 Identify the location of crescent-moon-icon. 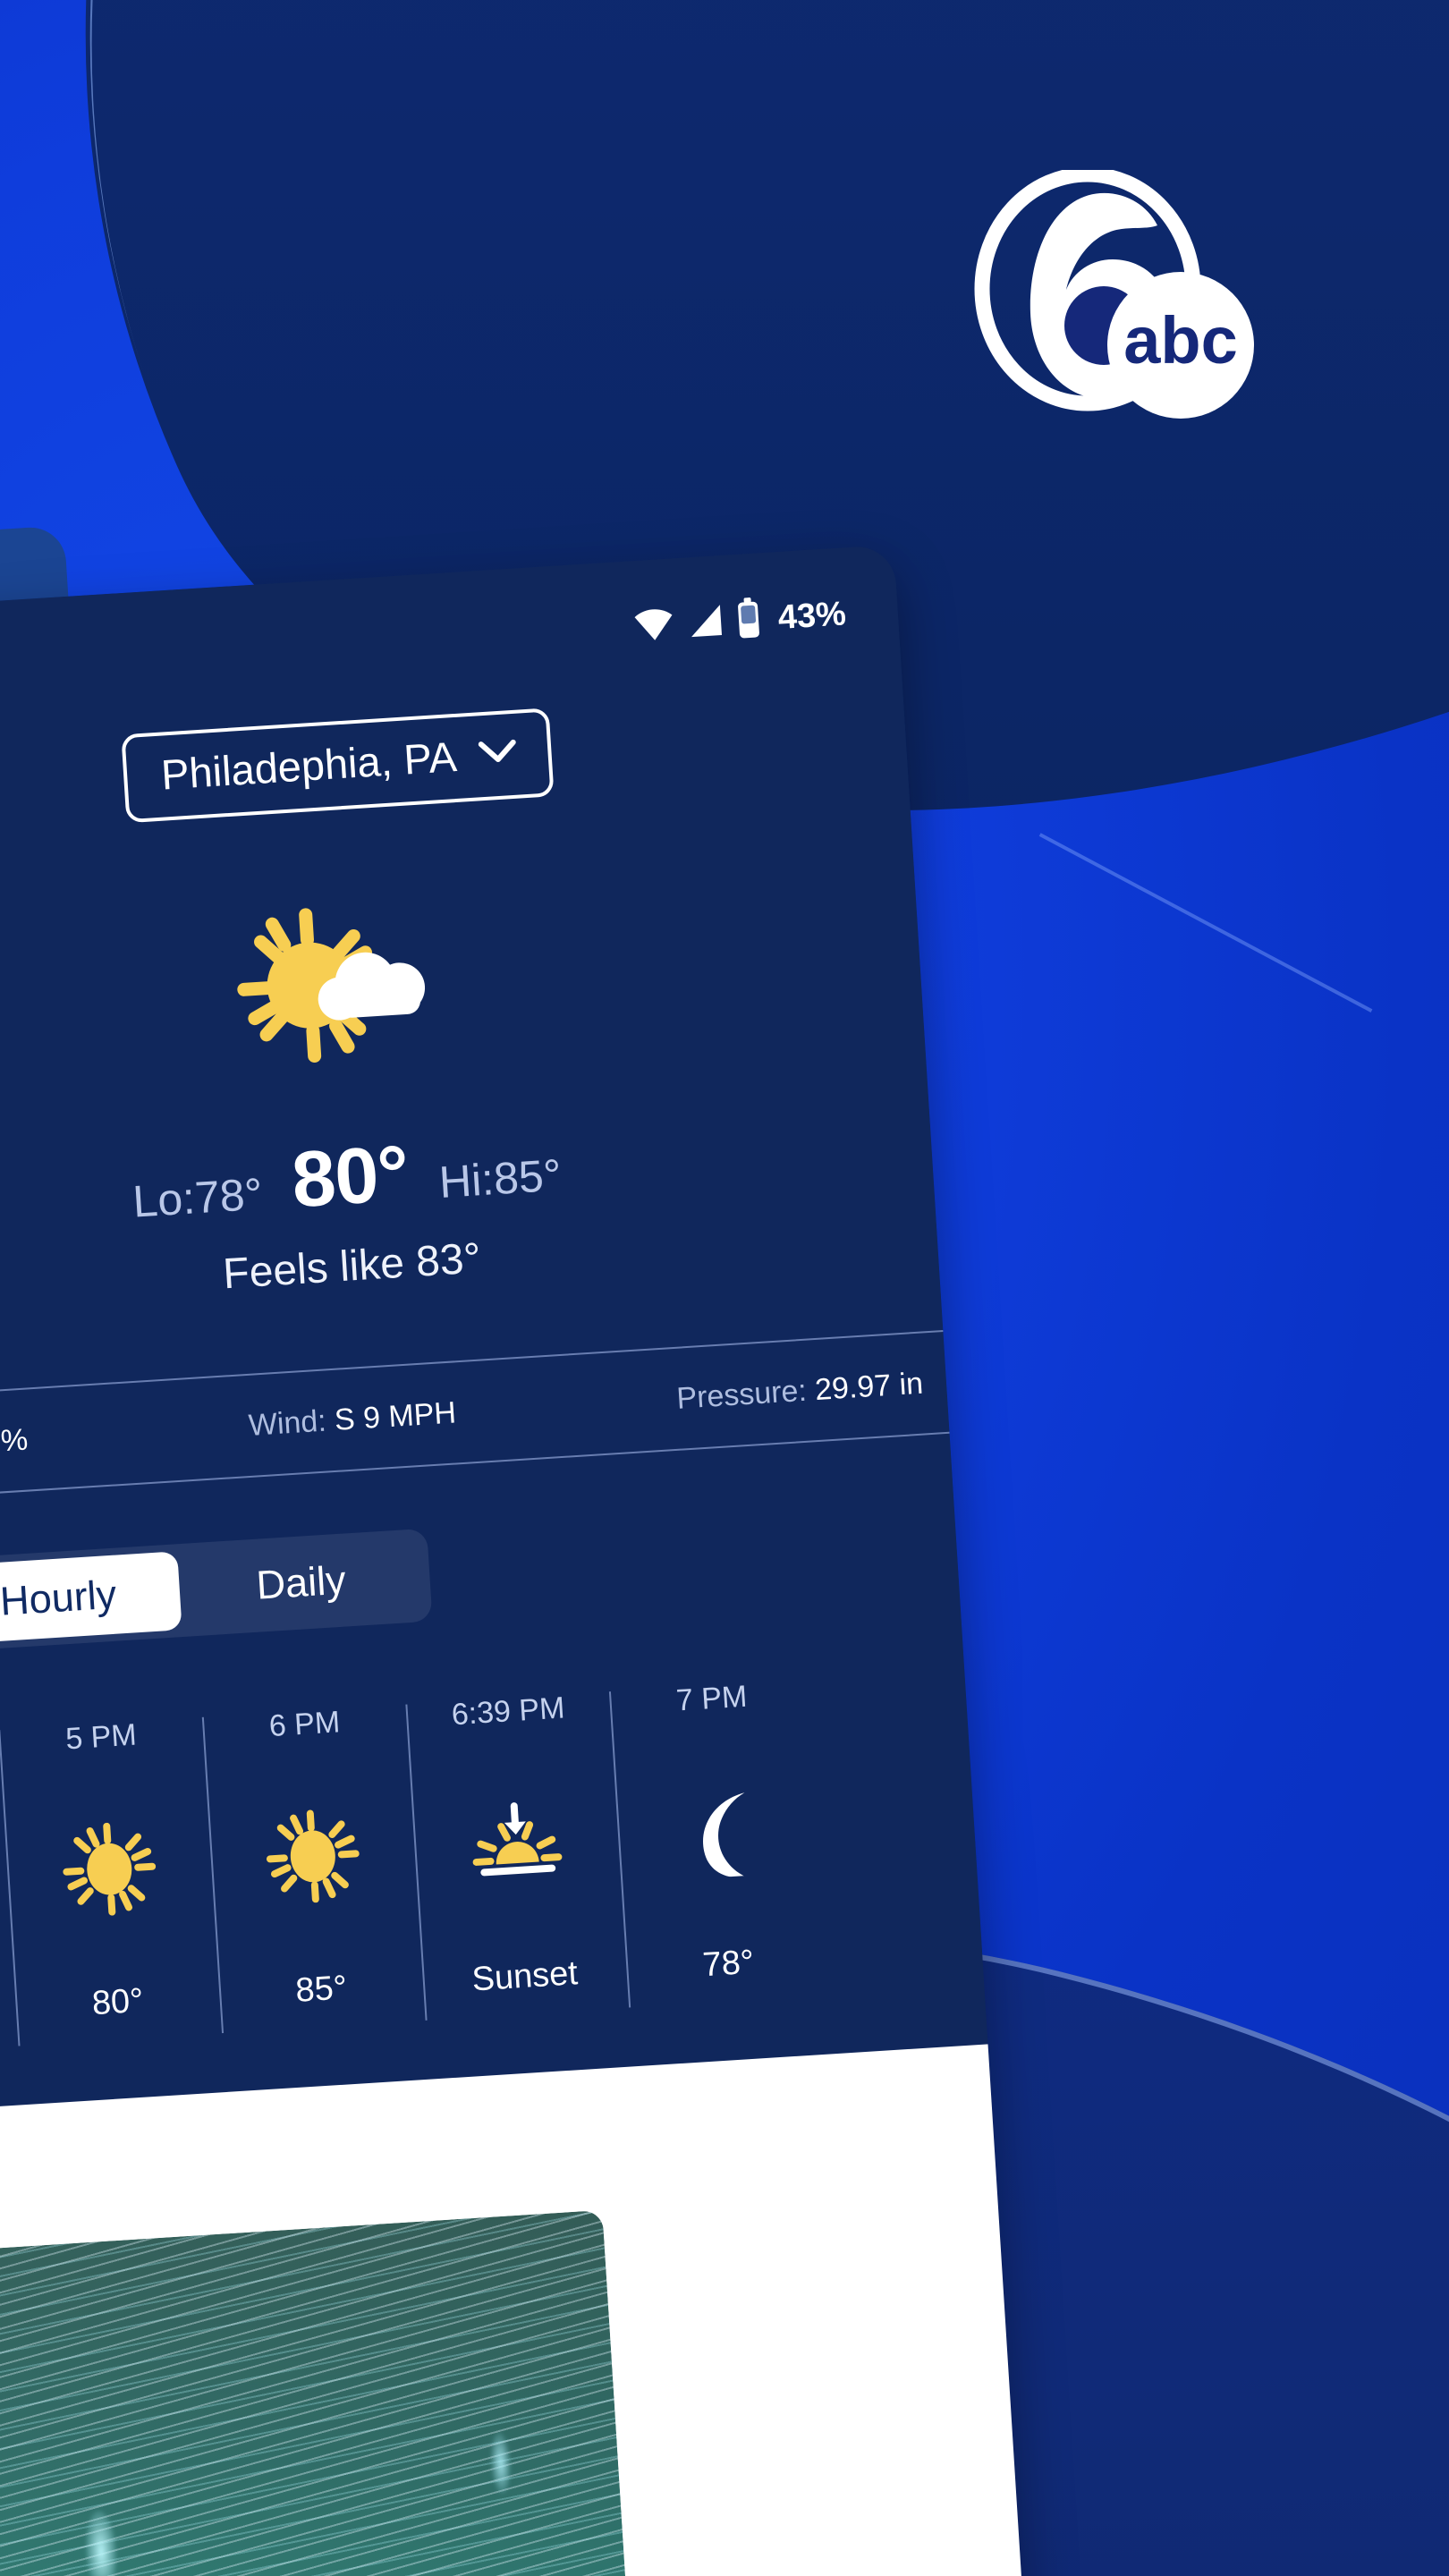
(720, 1831).